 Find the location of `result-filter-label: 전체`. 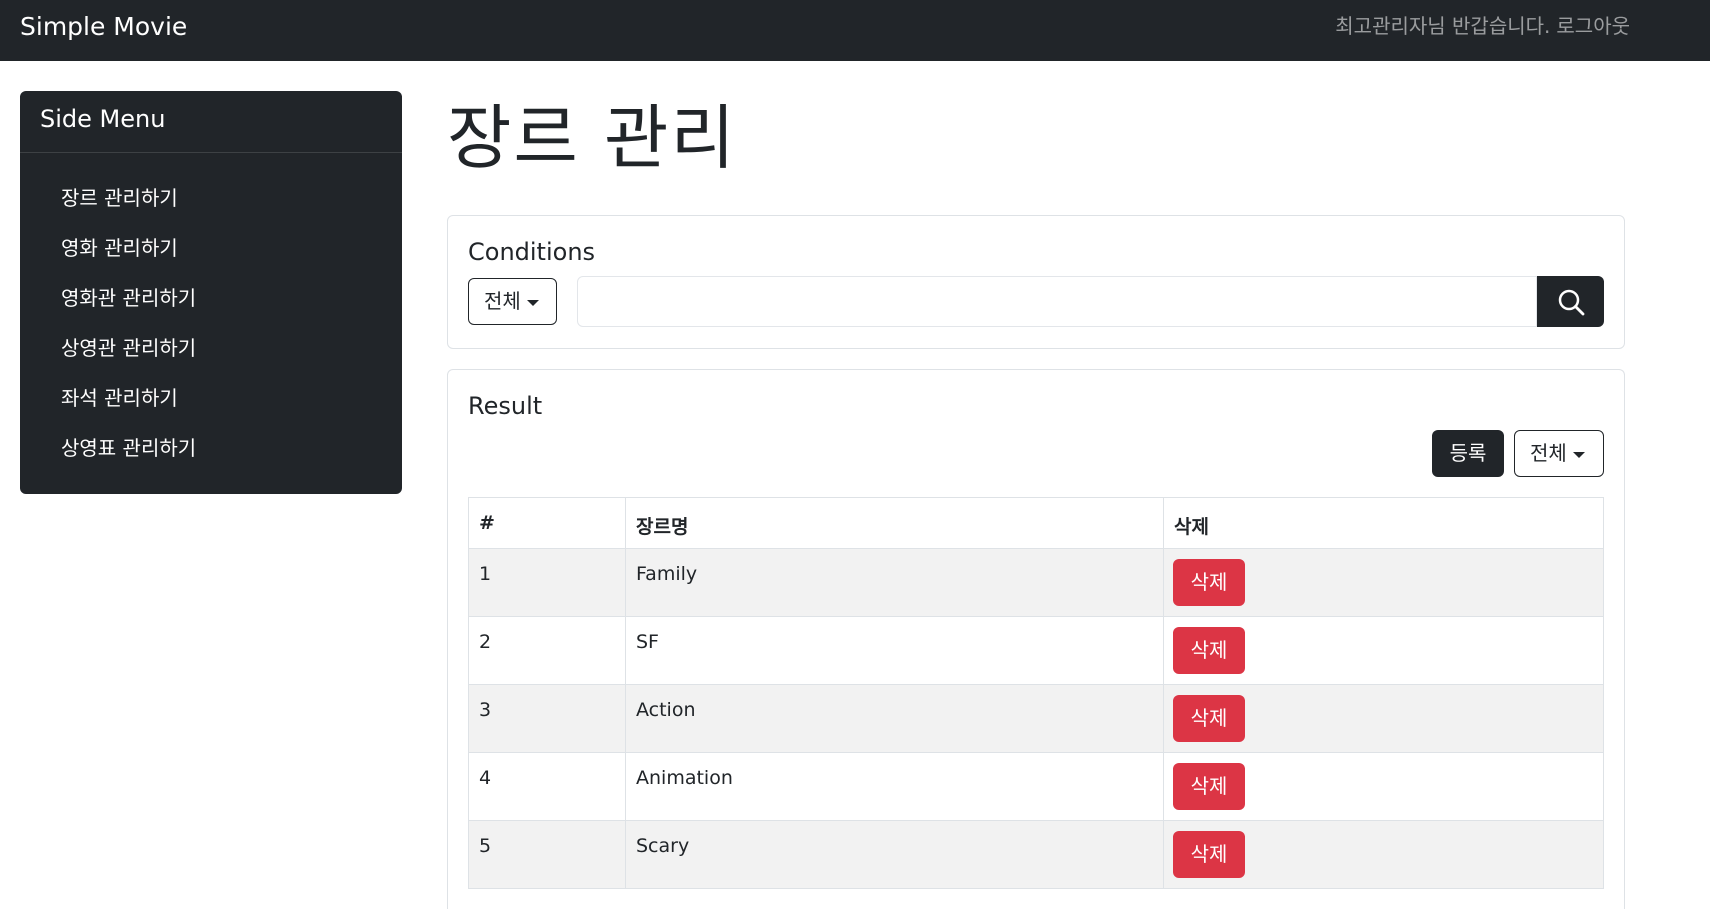

result-filter-label: 전체 is located at coordinates (1548, 453).